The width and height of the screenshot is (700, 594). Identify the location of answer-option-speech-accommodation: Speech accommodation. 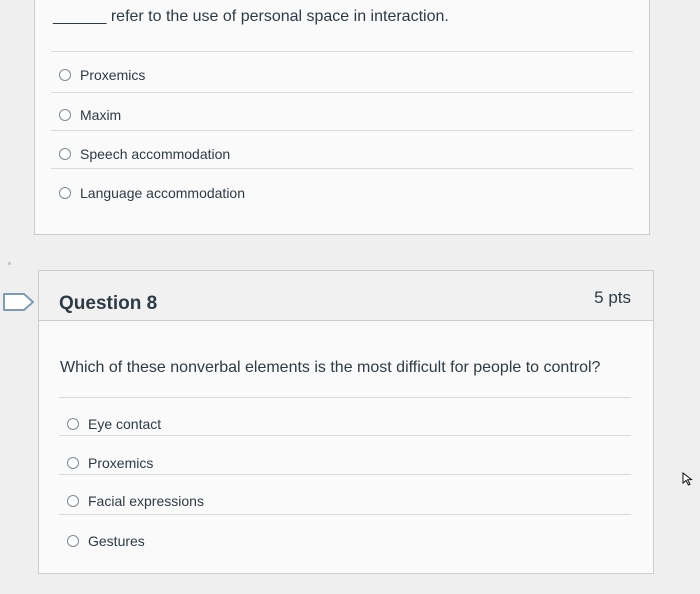
(144, 154).